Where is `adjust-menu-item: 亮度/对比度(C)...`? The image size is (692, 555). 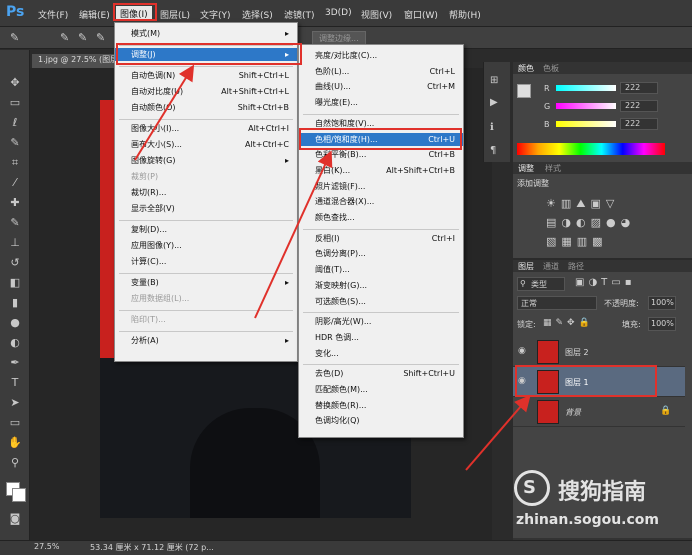
adjust-menu-item: 亮度/对比度(C)... is located at coordinates (381, 55).